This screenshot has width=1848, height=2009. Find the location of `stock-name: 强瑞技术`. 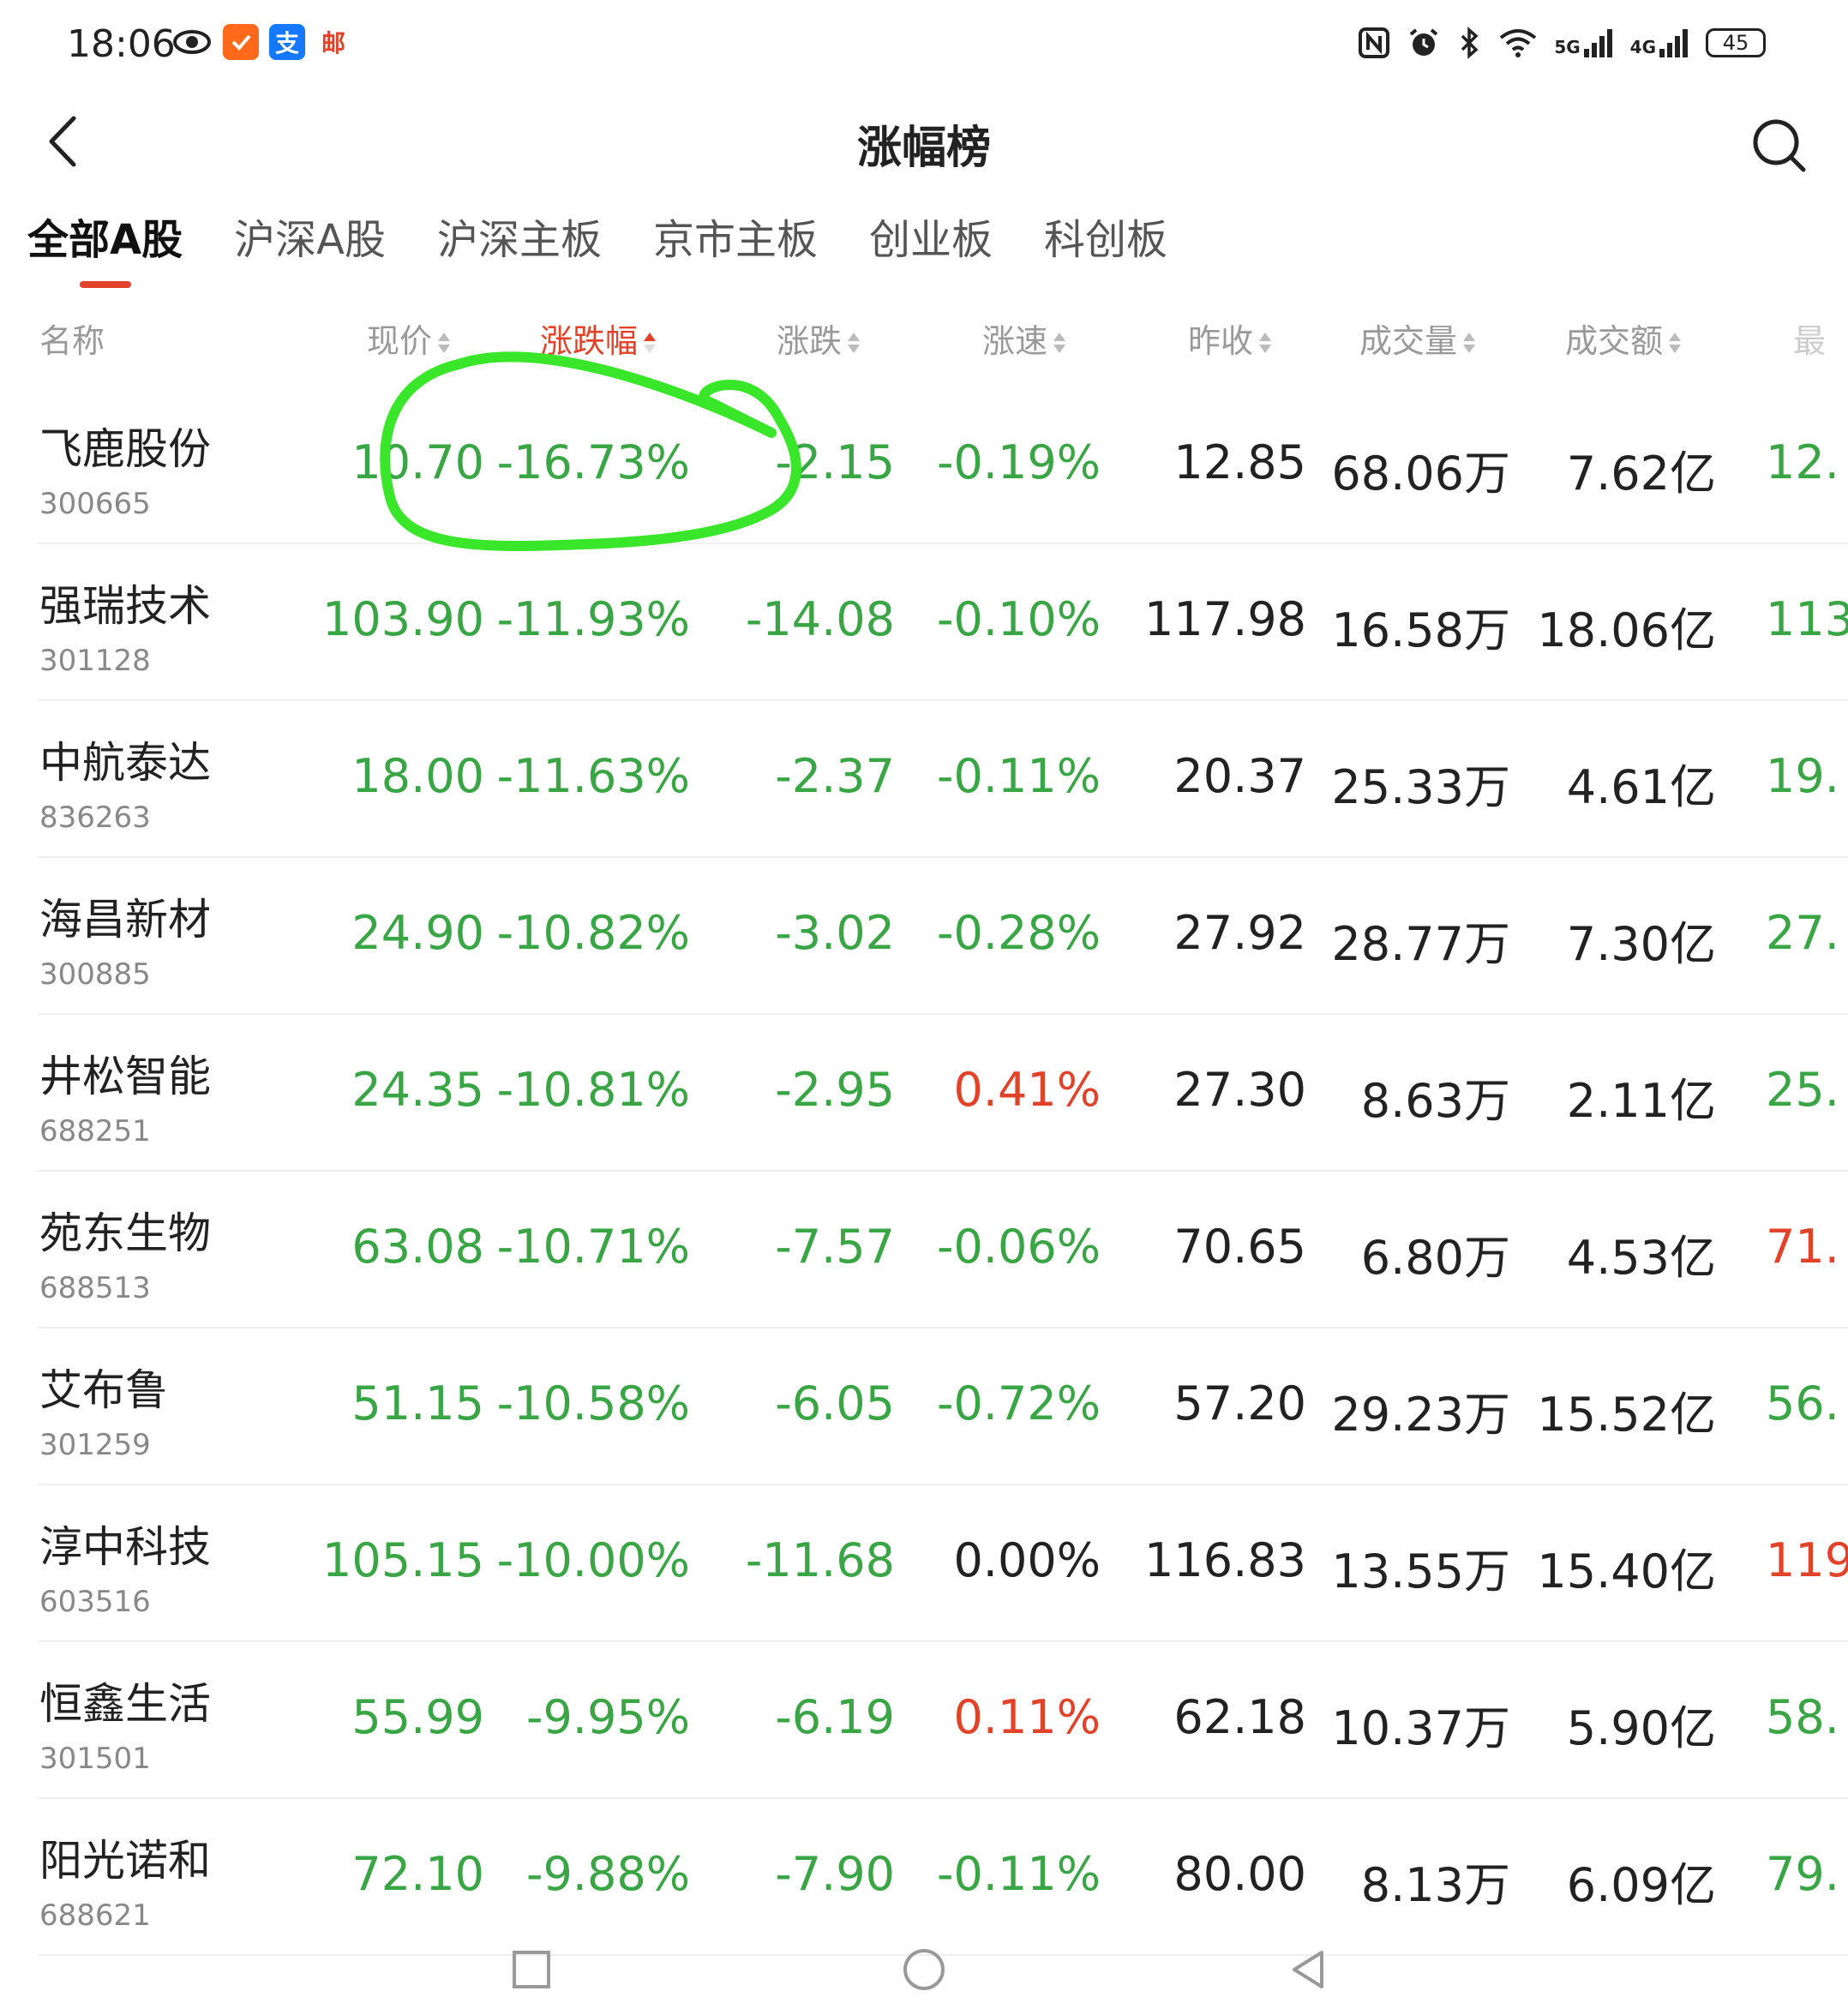

stock-name: 强瑞技术 is located at coordinates (125, 606).